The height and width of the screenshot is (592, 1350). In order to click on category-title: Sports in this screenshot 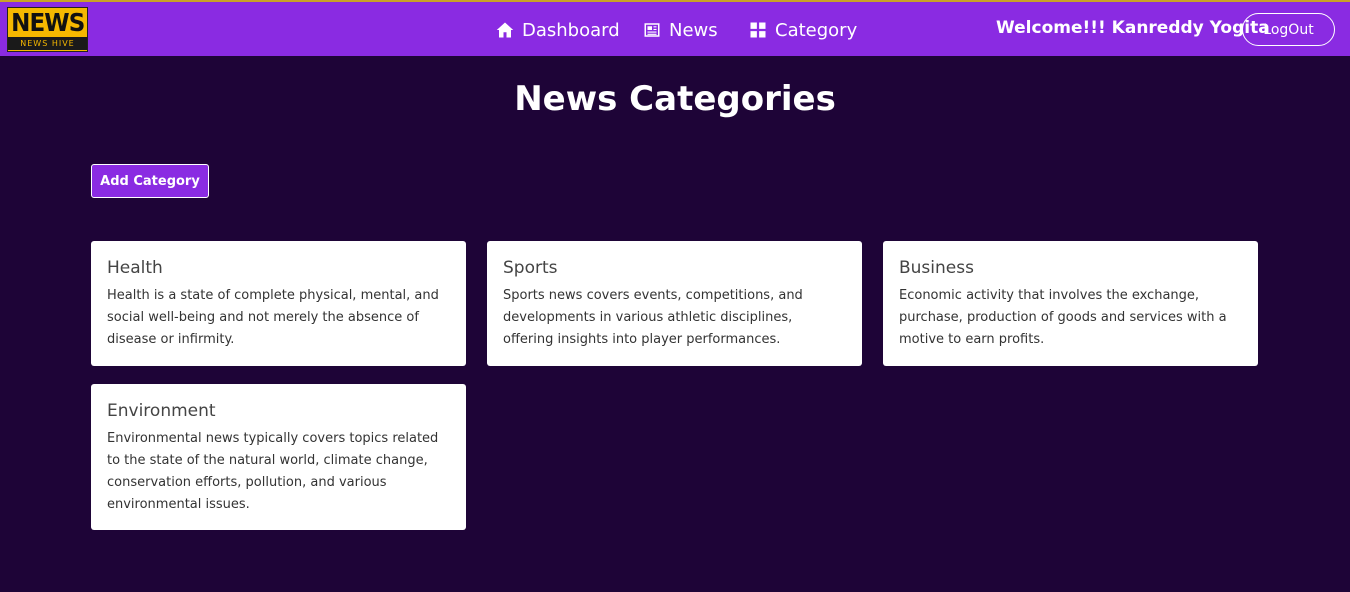, I will do `click(530, 268)`.